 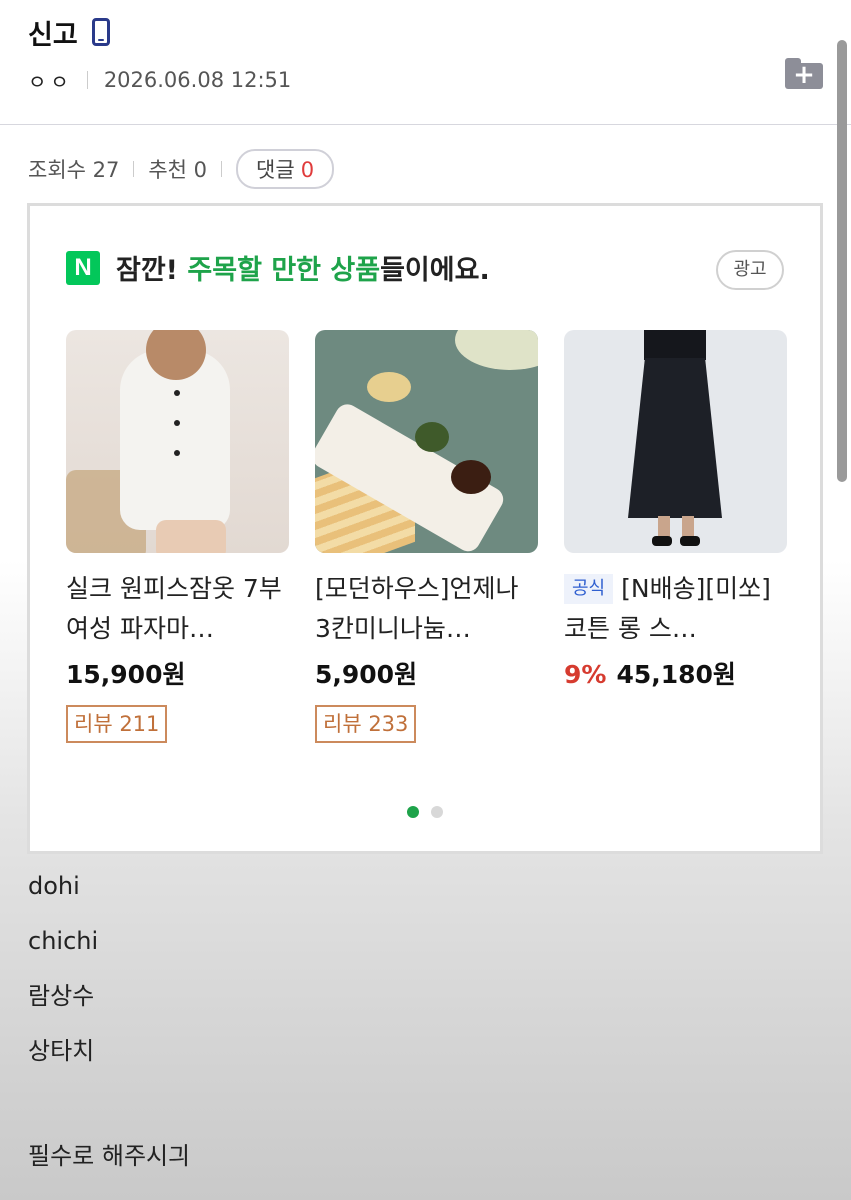 What do you see at coordinates (63, 941) in the screenshot?
I see `body-line: chichi` at bounding box center [63, 941].